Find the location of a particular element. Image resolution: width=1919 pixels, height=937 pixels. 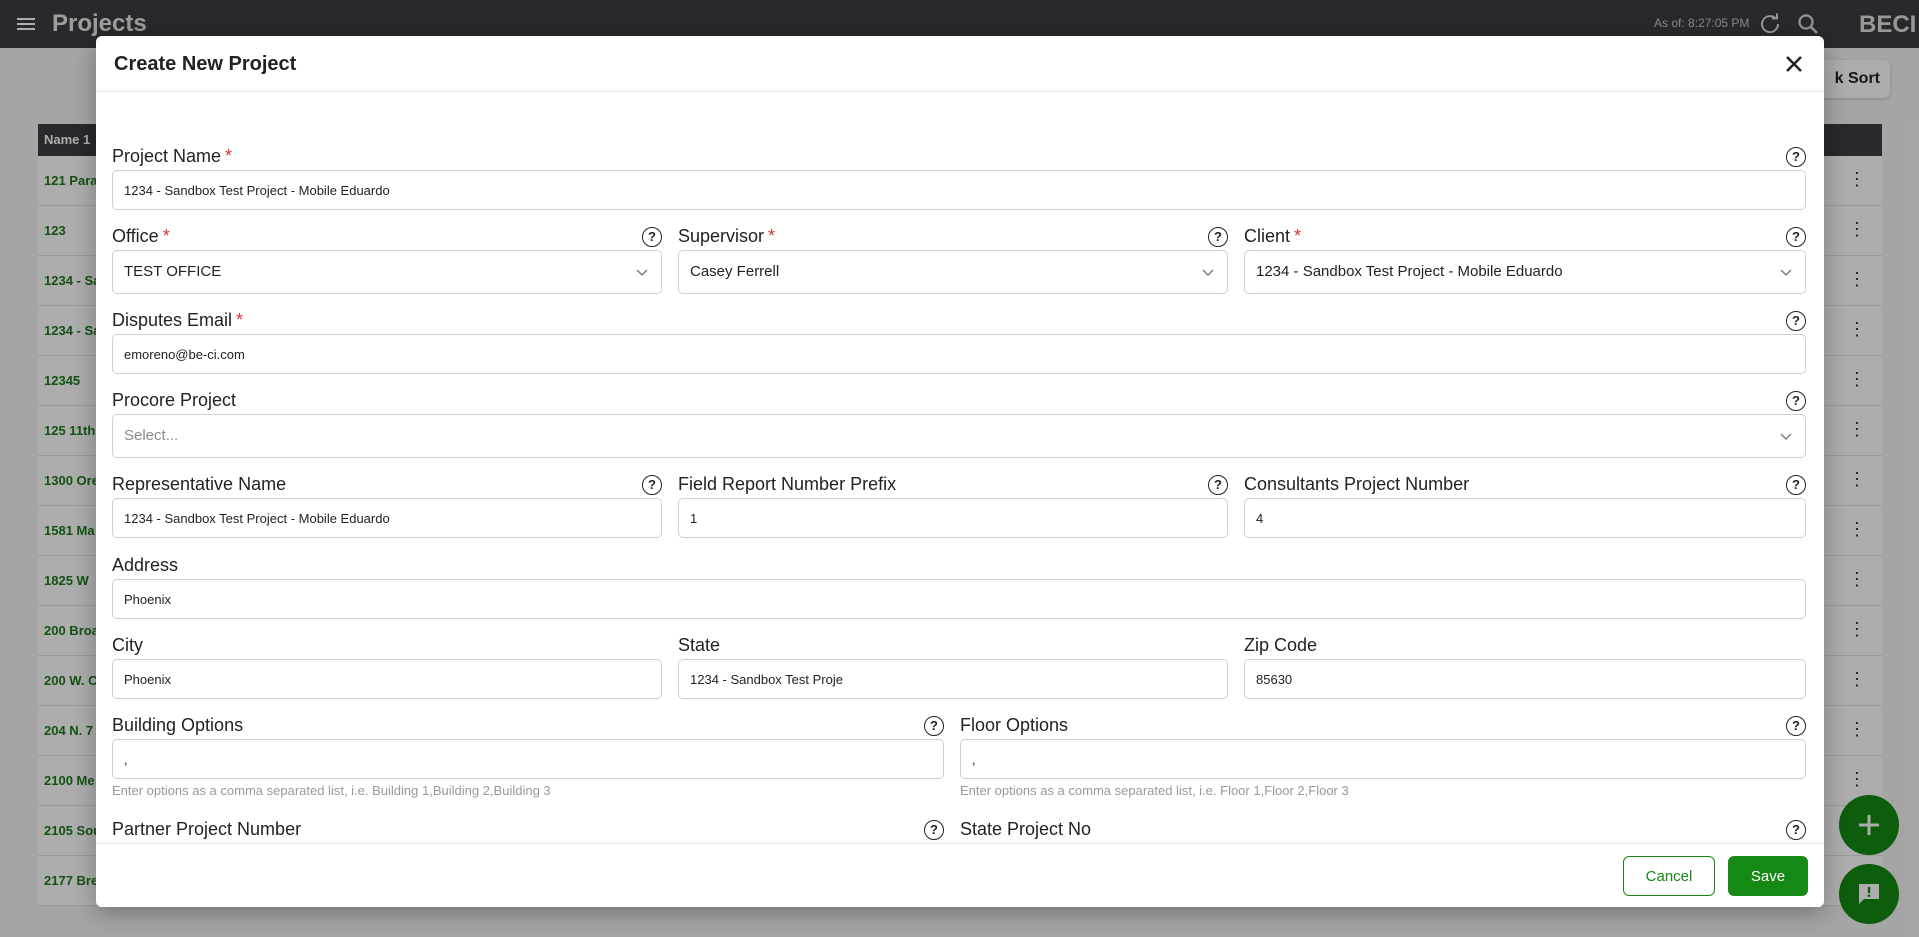

supervisor-selected-value: Casey Ferrell is located at coordinates (735, 271).